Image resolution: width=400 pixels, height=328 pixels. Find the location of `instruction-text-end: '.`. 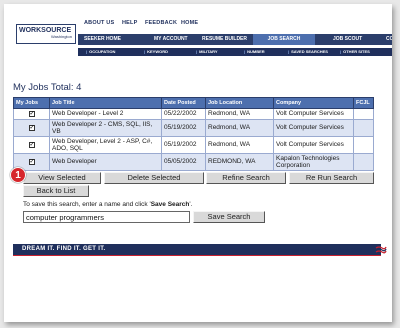

instruction-text-end: '. is located at coordinates (191, 204).